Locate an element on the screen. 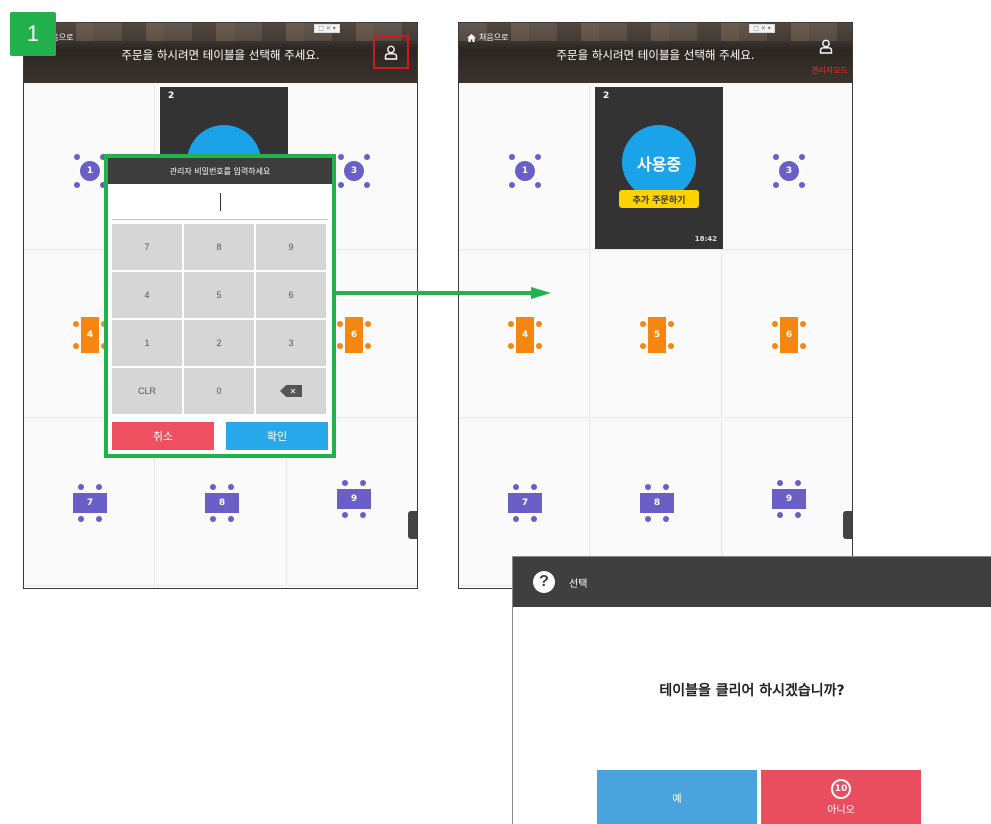 The width and height of the screenshot is (991, 824). key-4: 4 is located at coordinates (147, 295).